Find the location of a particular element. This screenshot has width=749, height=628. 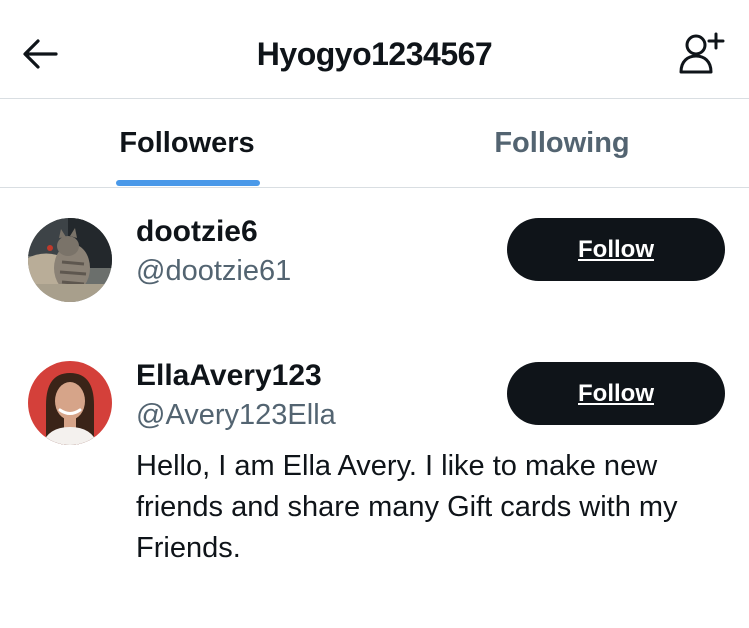

add-user-button is located at coordinates (701, 54).